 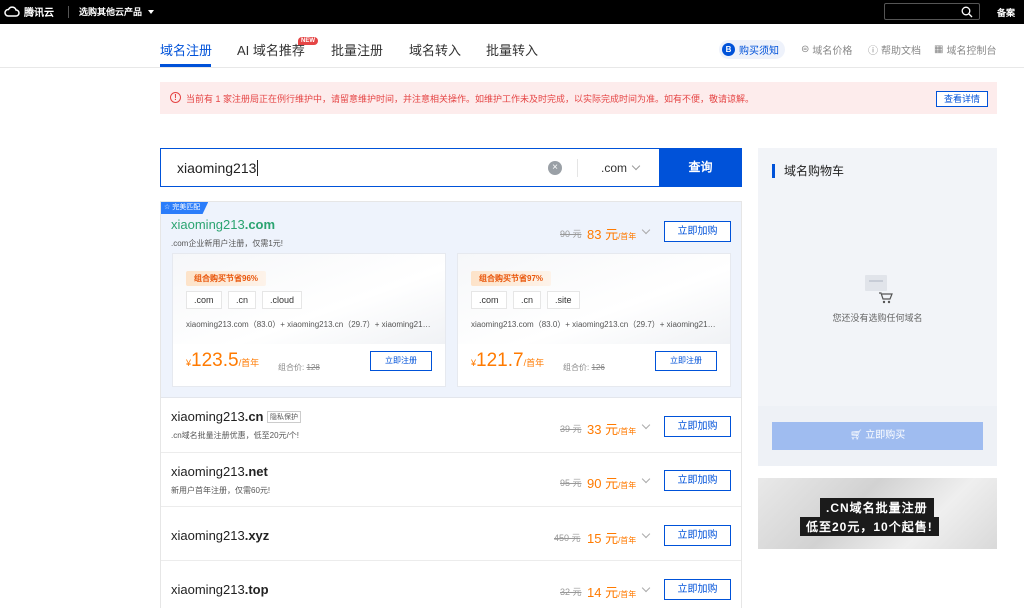 I want to click on bundle-price-unit: /首年, so click(x=534, y=363).